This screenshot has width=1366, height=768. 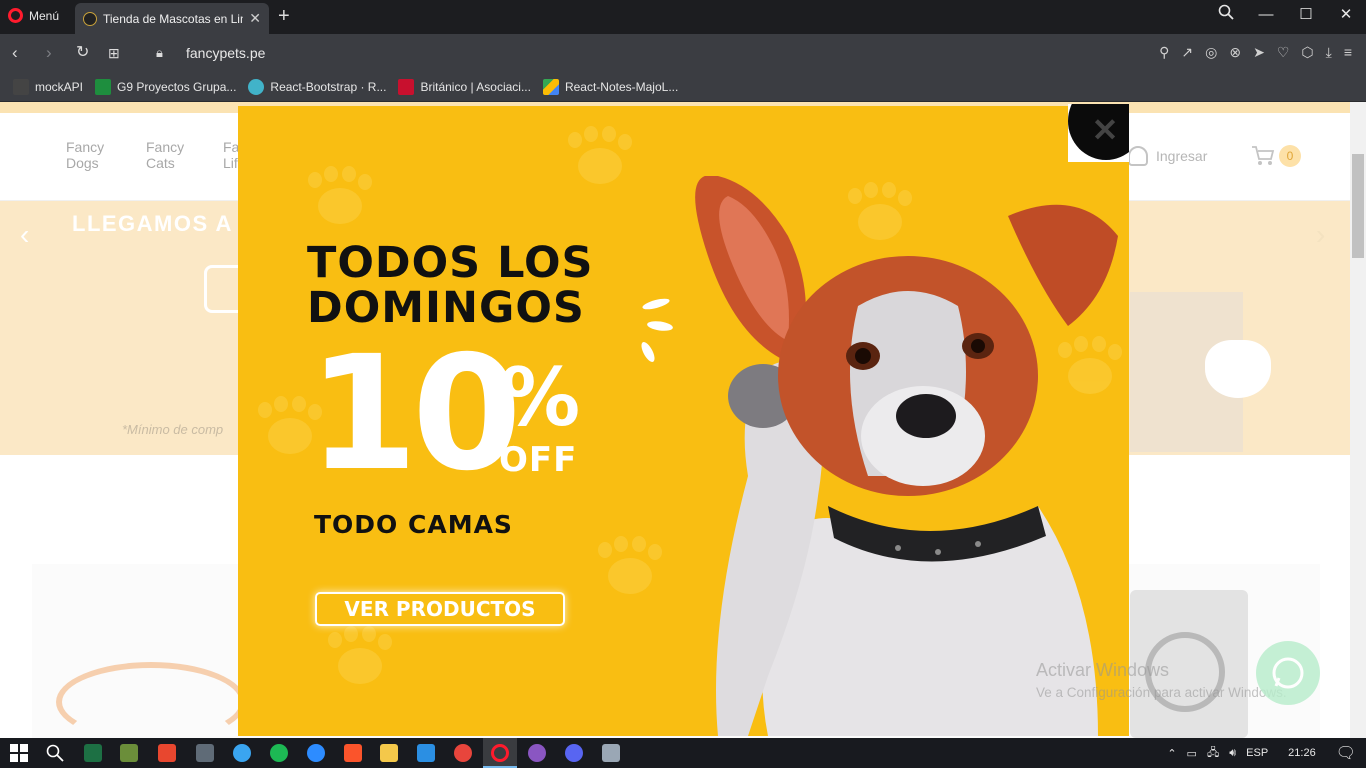 What do you see at coordinates (413, 524) in the screenshot?
I see `promo-category: TODO CAMAS` at bounding box center [413, 524].